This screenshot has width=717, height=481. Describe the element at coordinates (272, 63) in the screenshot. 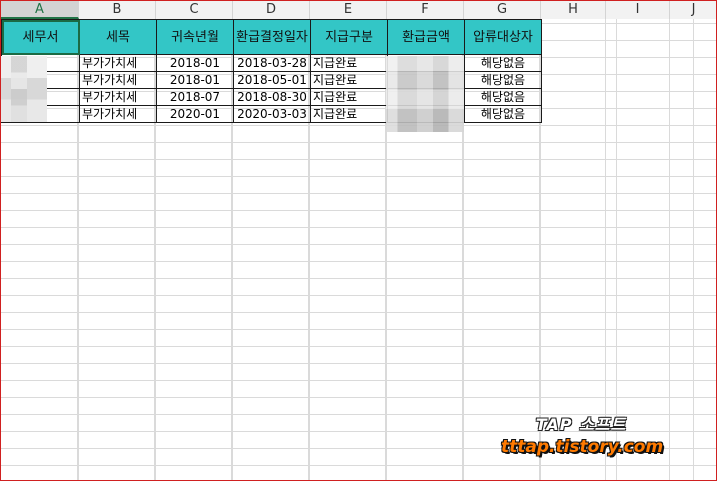

I see `cell-decision-date: 2018-03-28` at that location.